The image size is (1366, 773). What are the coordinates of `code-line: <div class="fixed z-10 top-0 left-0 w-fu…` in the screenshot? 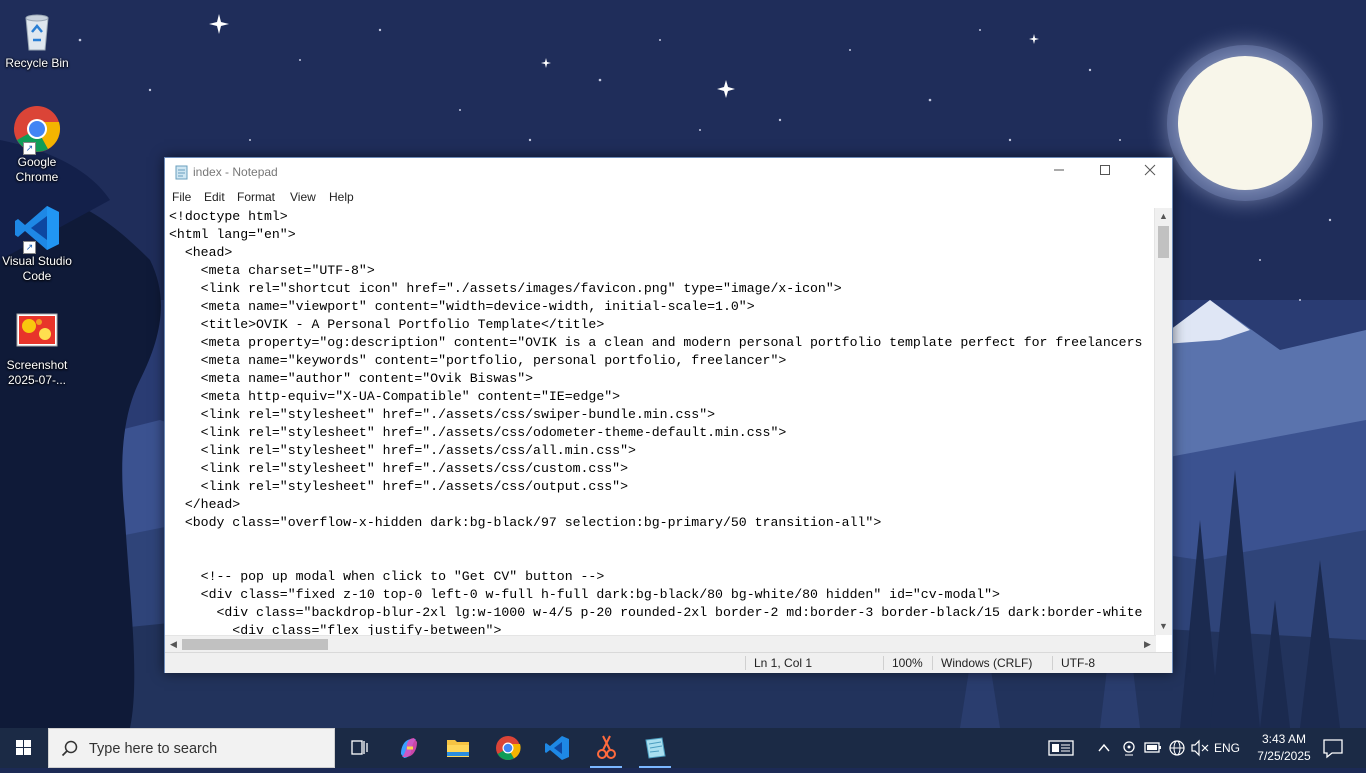 It's located at (584, 594).